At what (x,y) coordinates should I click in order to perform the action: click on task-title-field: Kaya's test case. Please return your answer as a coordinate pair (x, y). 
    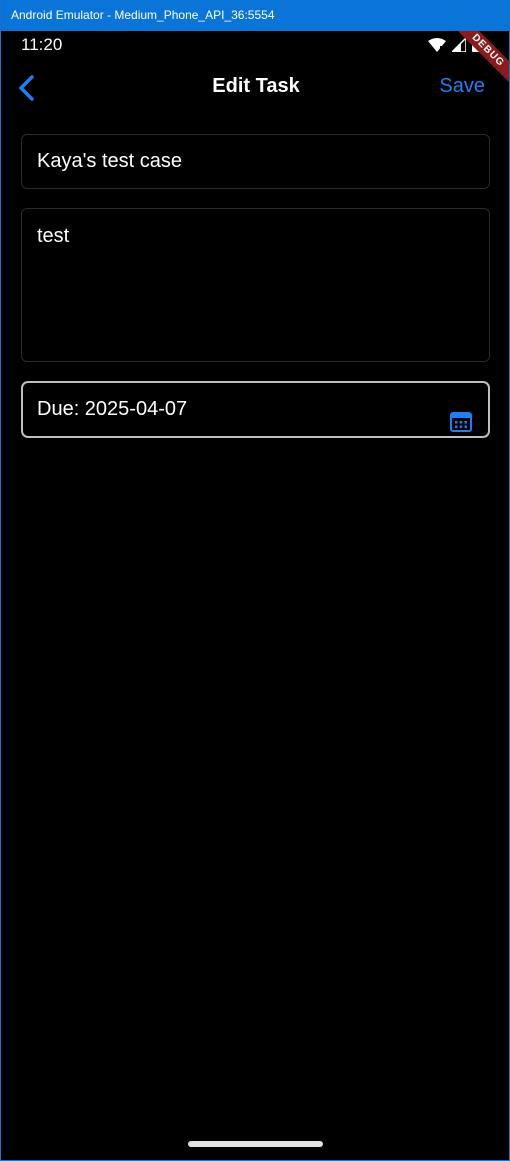
    Looking at the image, I should click on (255, 161).